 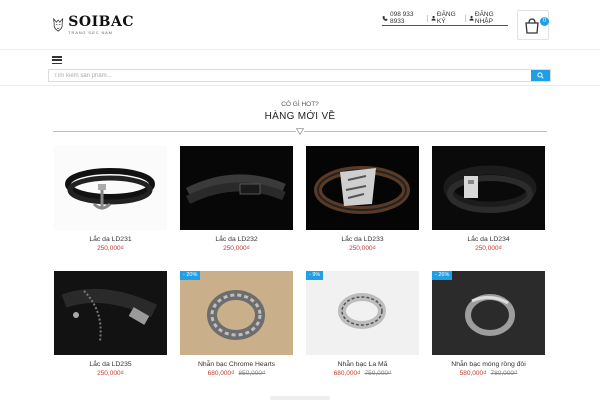 What do you see at coordinates (300, 104) in the screenshot?
I see `section-subtitle: CÓ GÌ HOT?` at bounding box center [300, 104].